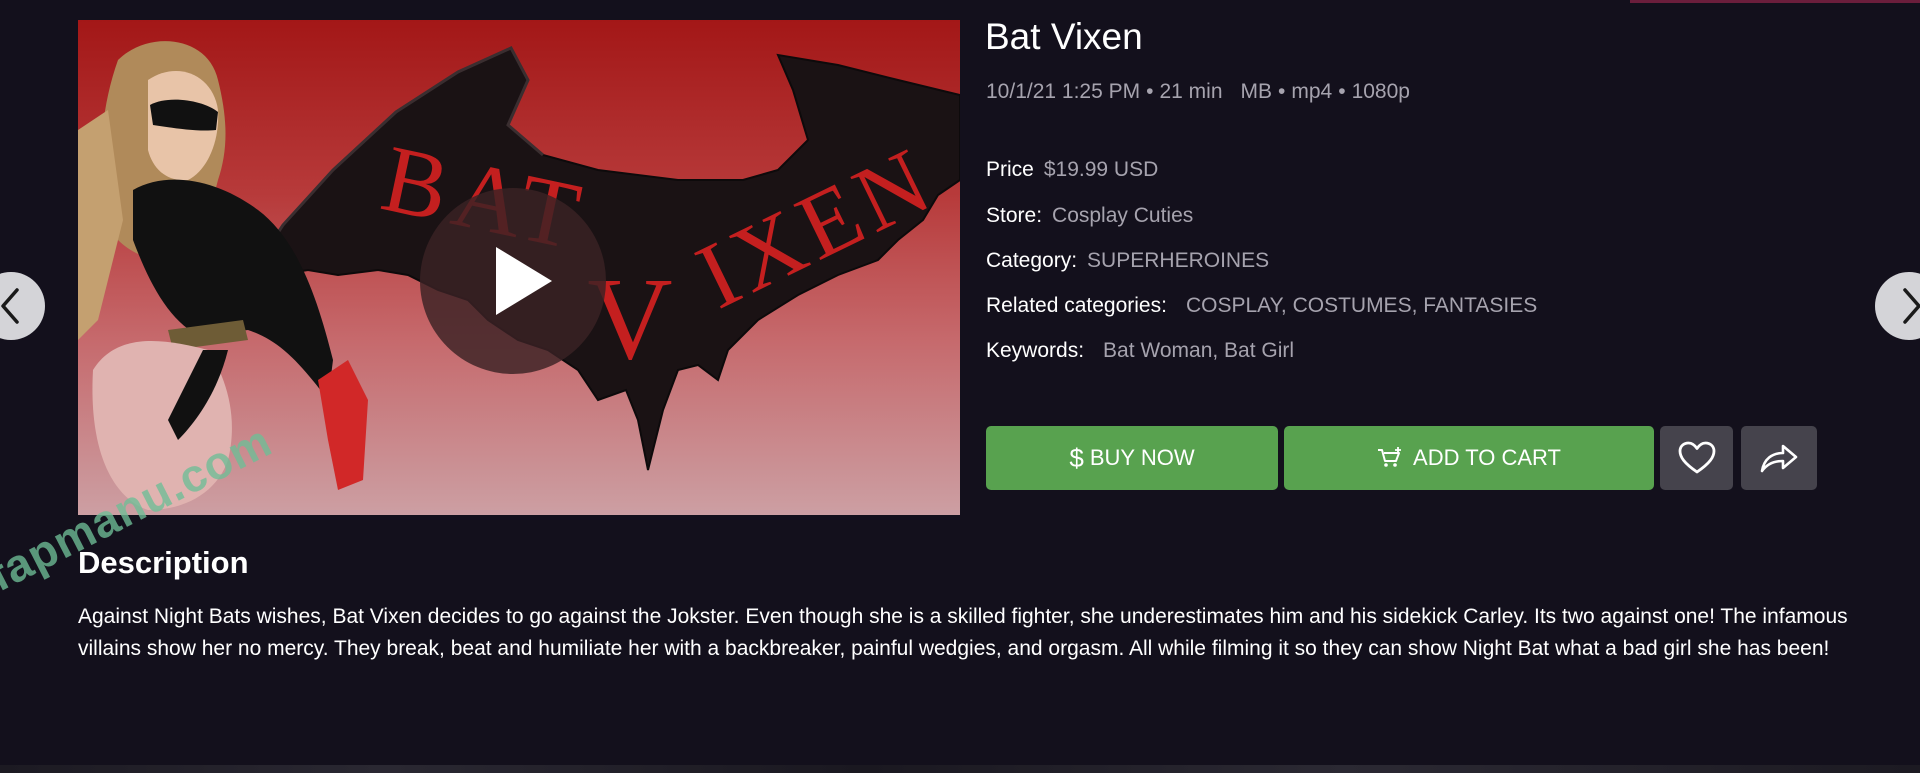 The image size is (1920, 773). What do you see at coordinates (1380, 91) in the screenshot?
I see `meta-resolution: 1080p` at bounding box center [1380, 91].